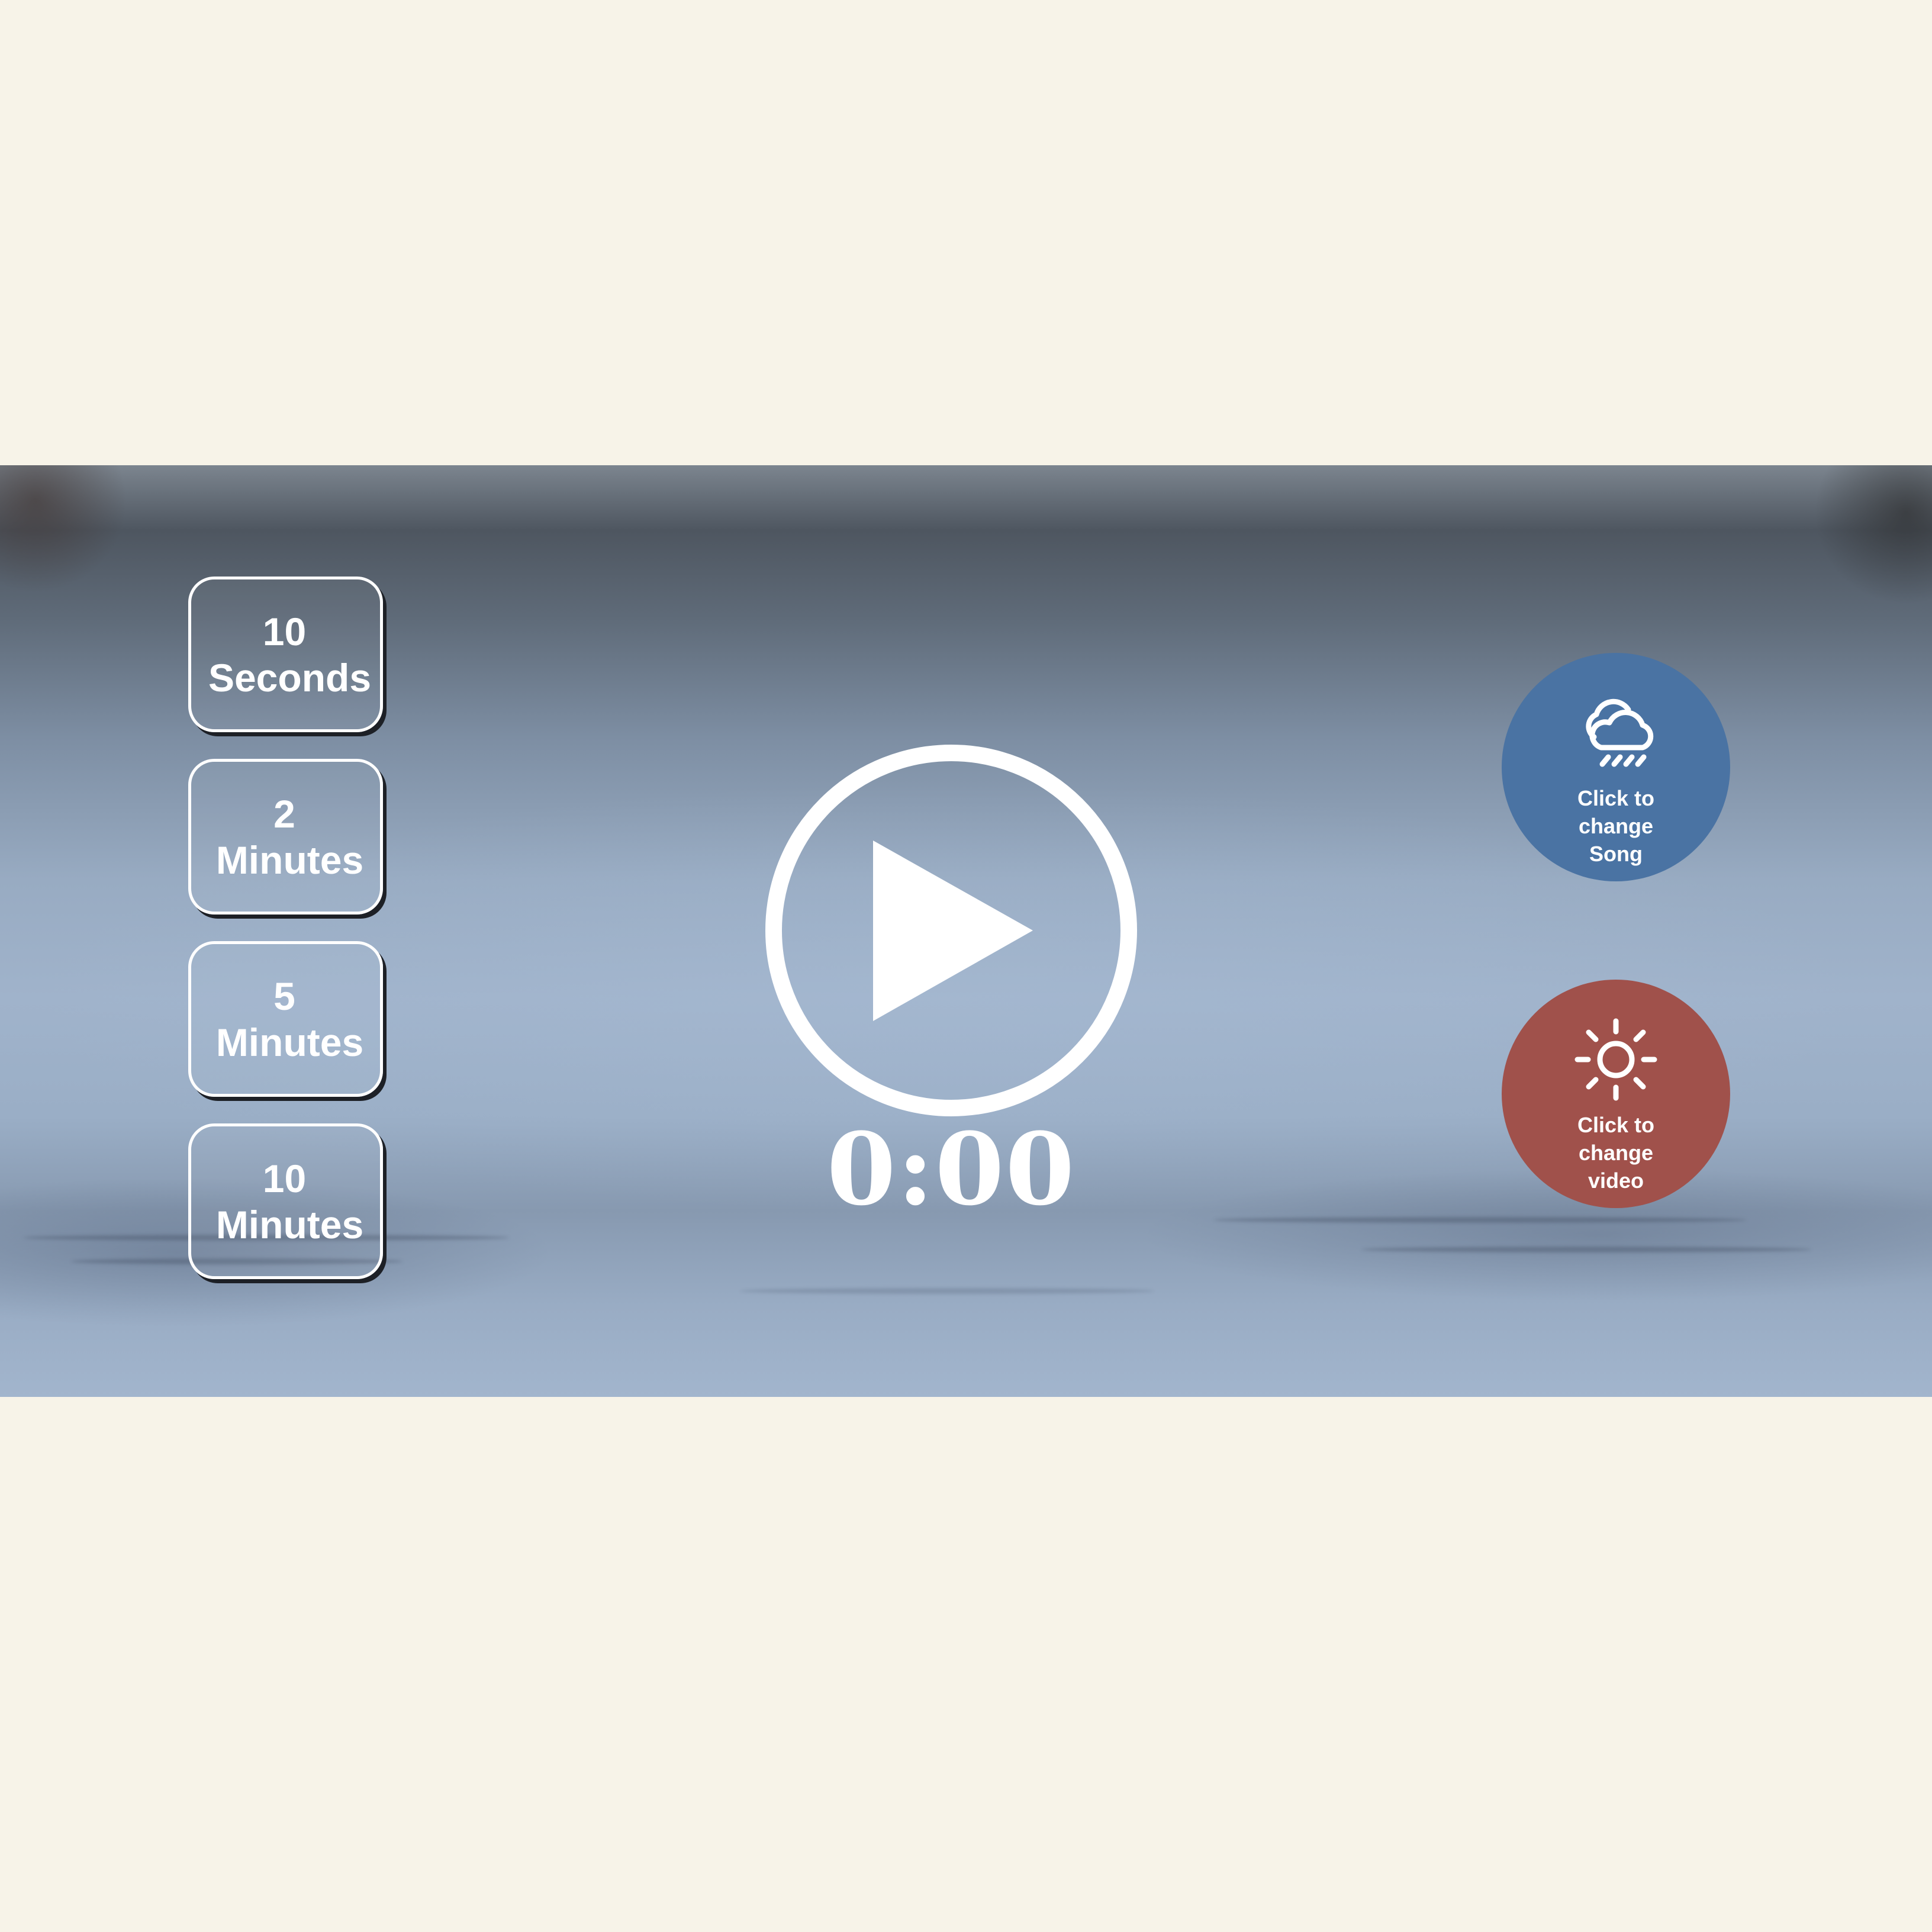  I want to click on timer-display: 0:00, so click(951, 1169).